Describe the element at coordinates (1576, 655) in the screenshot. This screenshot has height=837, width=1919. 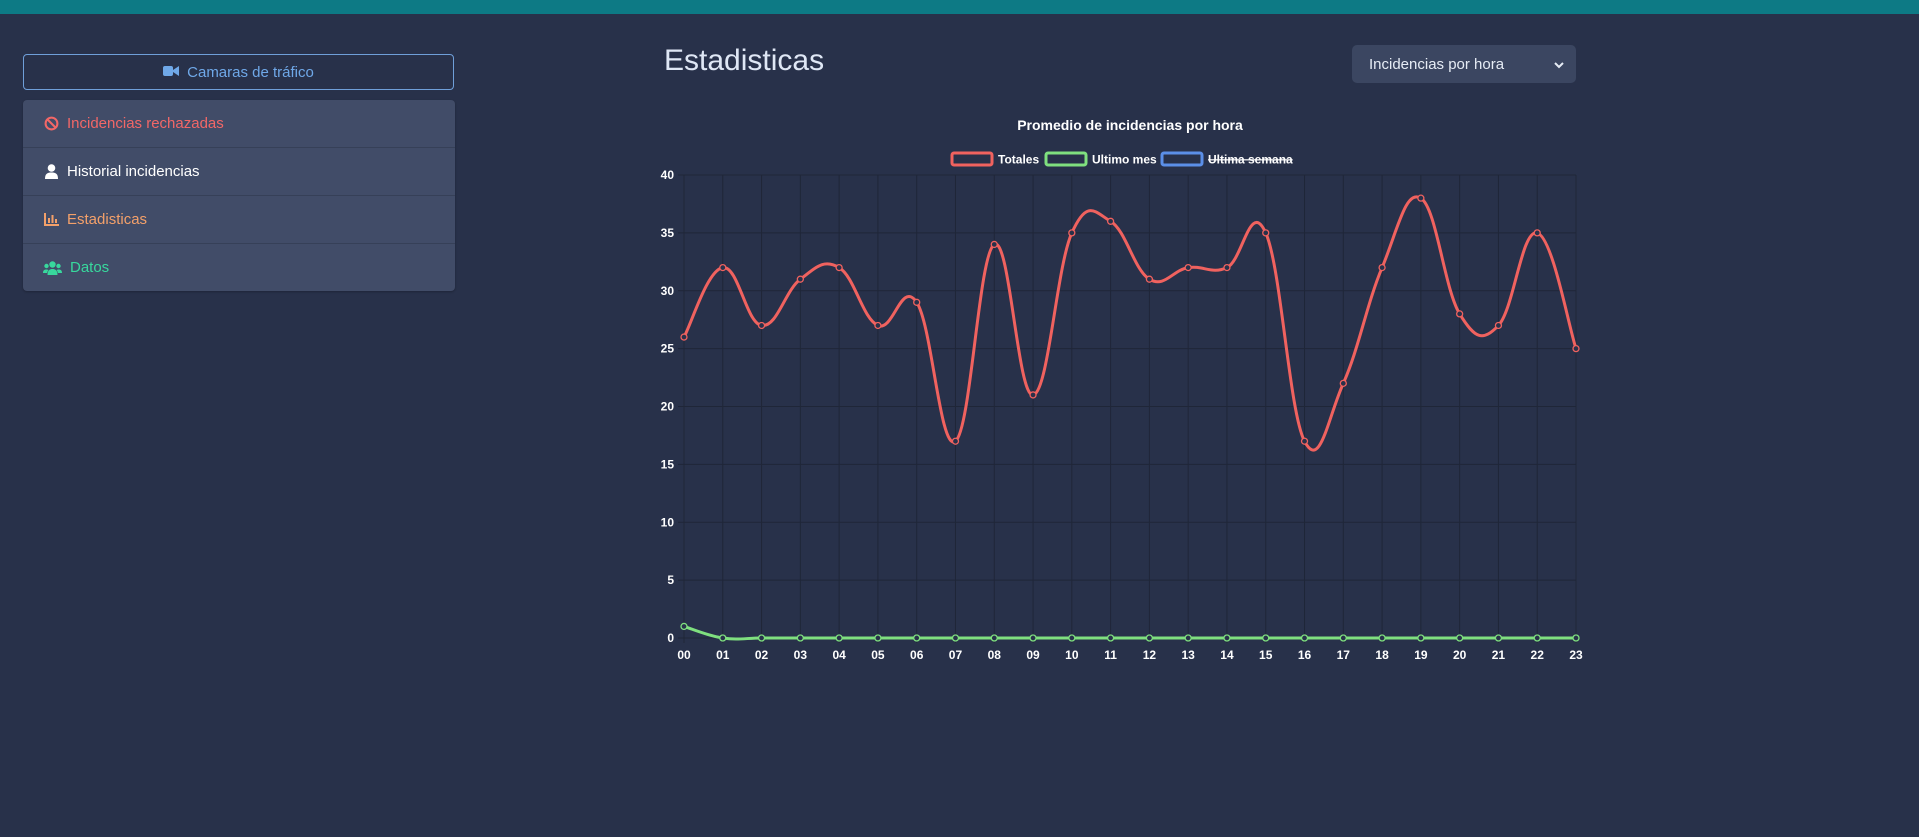
I see `x-tick-label: 23` at that location.